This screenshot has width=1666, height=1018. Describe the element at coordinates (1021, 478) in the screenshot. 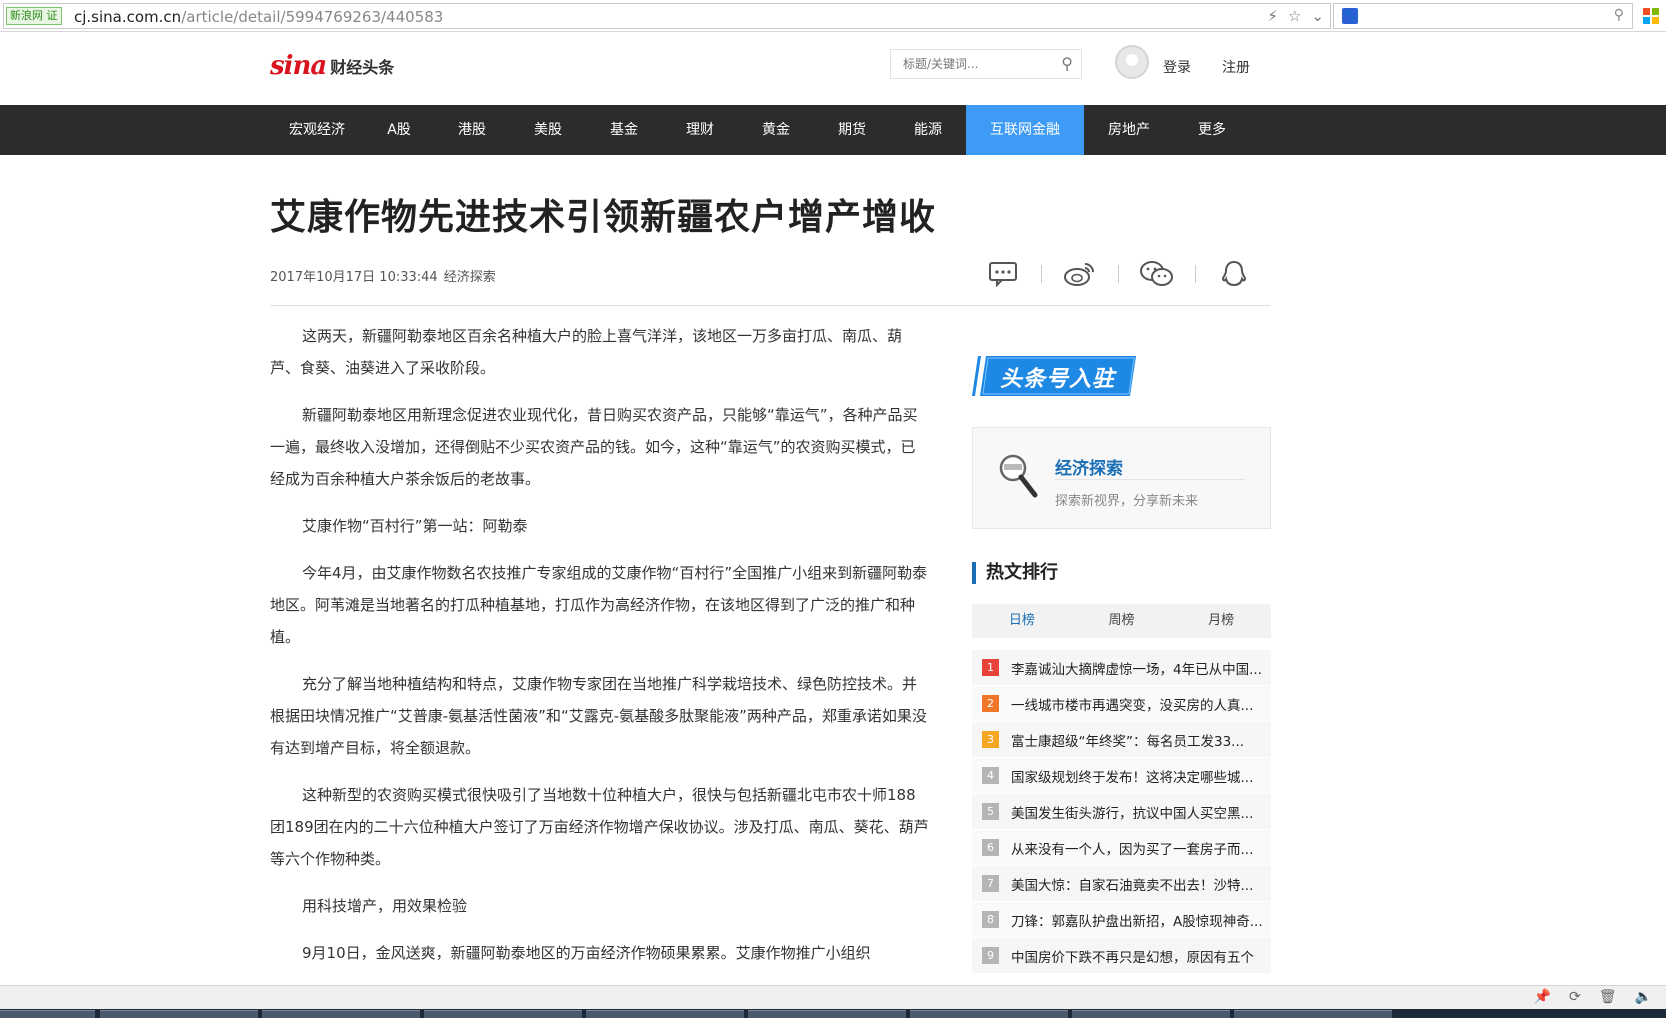

I see `magnifier-icon` at that location.